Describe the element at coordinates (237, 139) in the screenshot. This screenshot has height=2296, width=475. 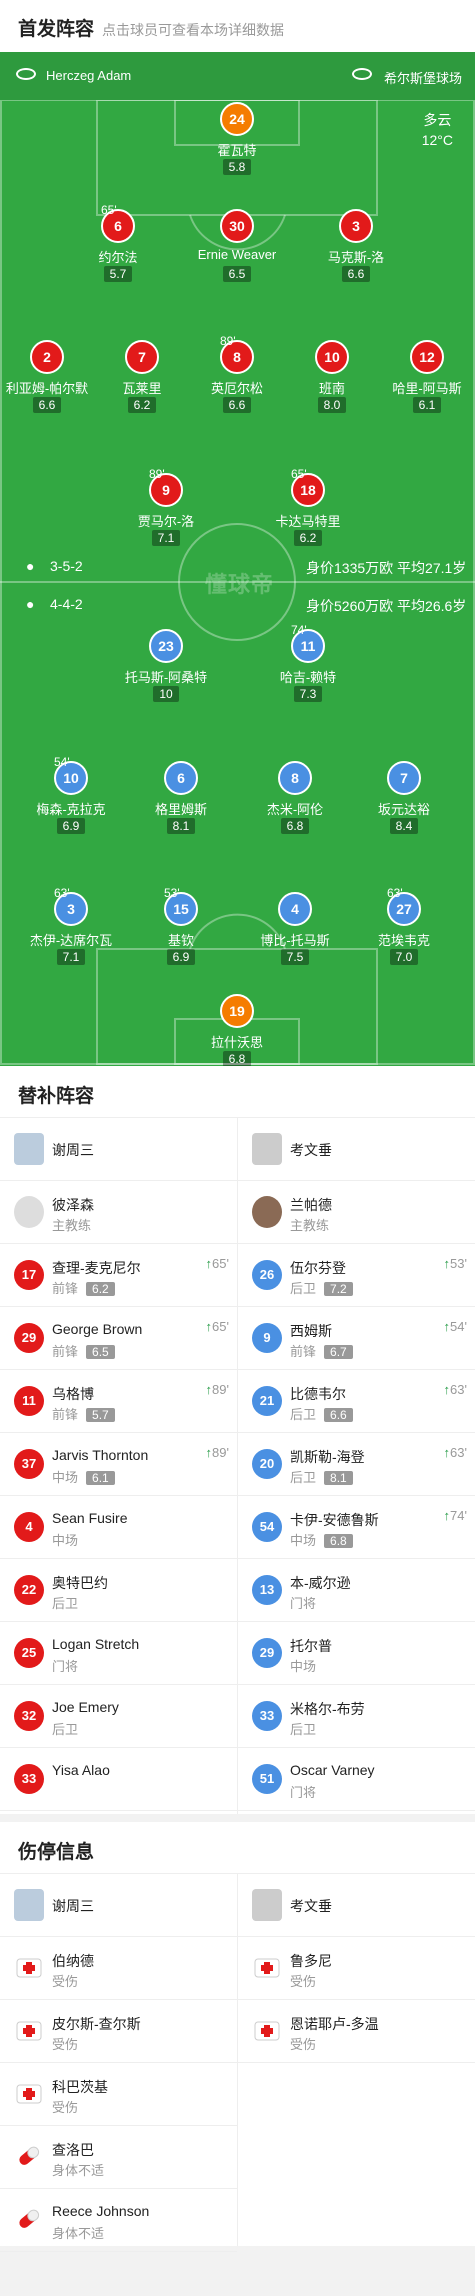
I see `player-home: 24 霍瓦特 5.8` at that location.